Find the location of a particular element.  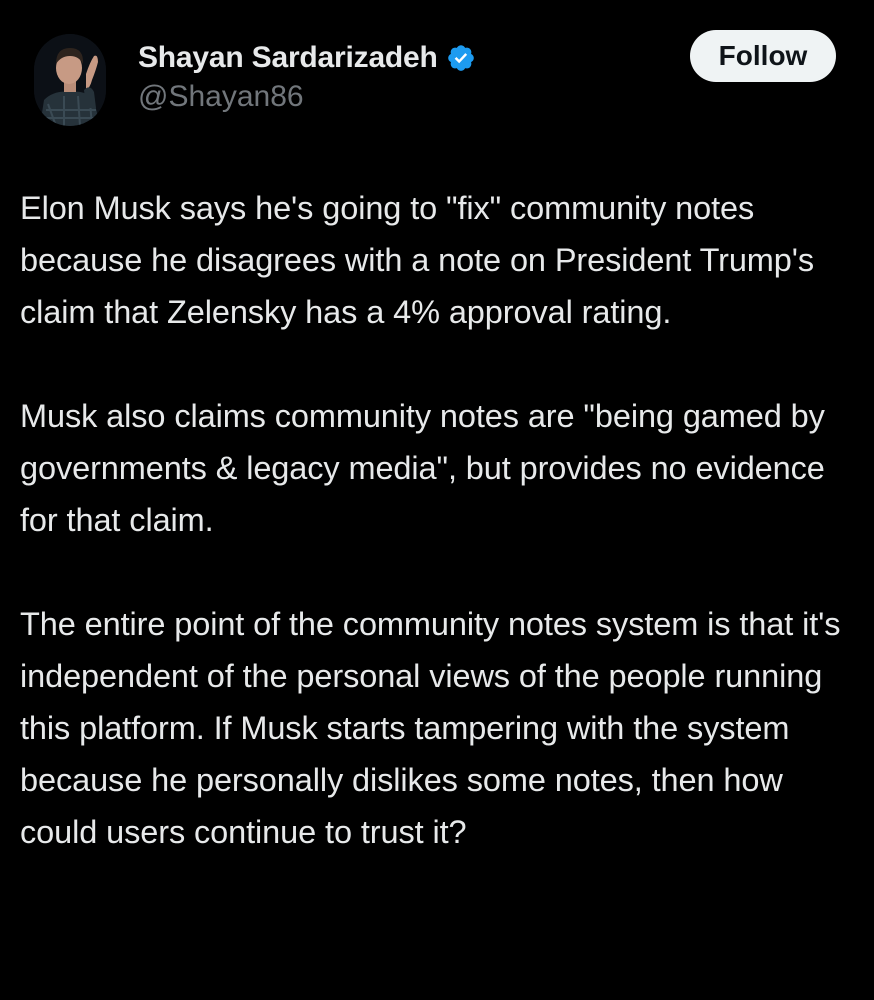

follow-button: Follow is located at coordinates (763, 56).